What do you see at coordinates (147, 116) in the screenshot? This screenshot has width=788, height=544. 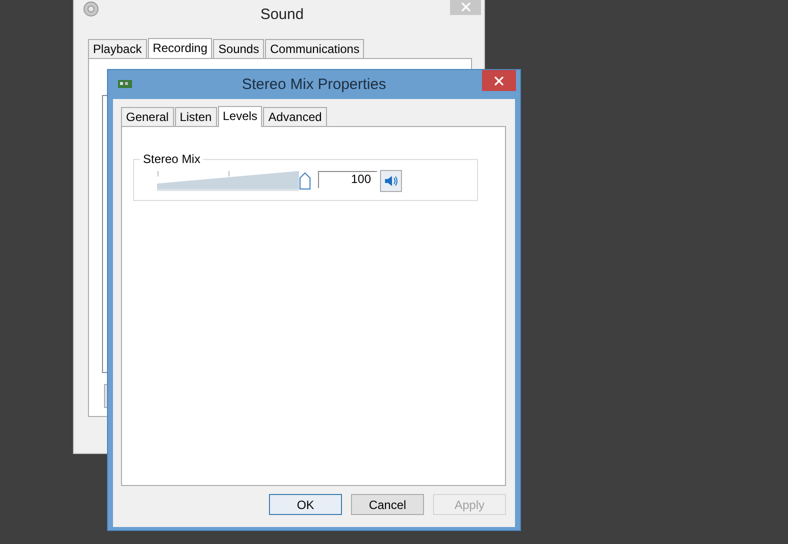 I see `tab: General` at bounding box center [147, 116].